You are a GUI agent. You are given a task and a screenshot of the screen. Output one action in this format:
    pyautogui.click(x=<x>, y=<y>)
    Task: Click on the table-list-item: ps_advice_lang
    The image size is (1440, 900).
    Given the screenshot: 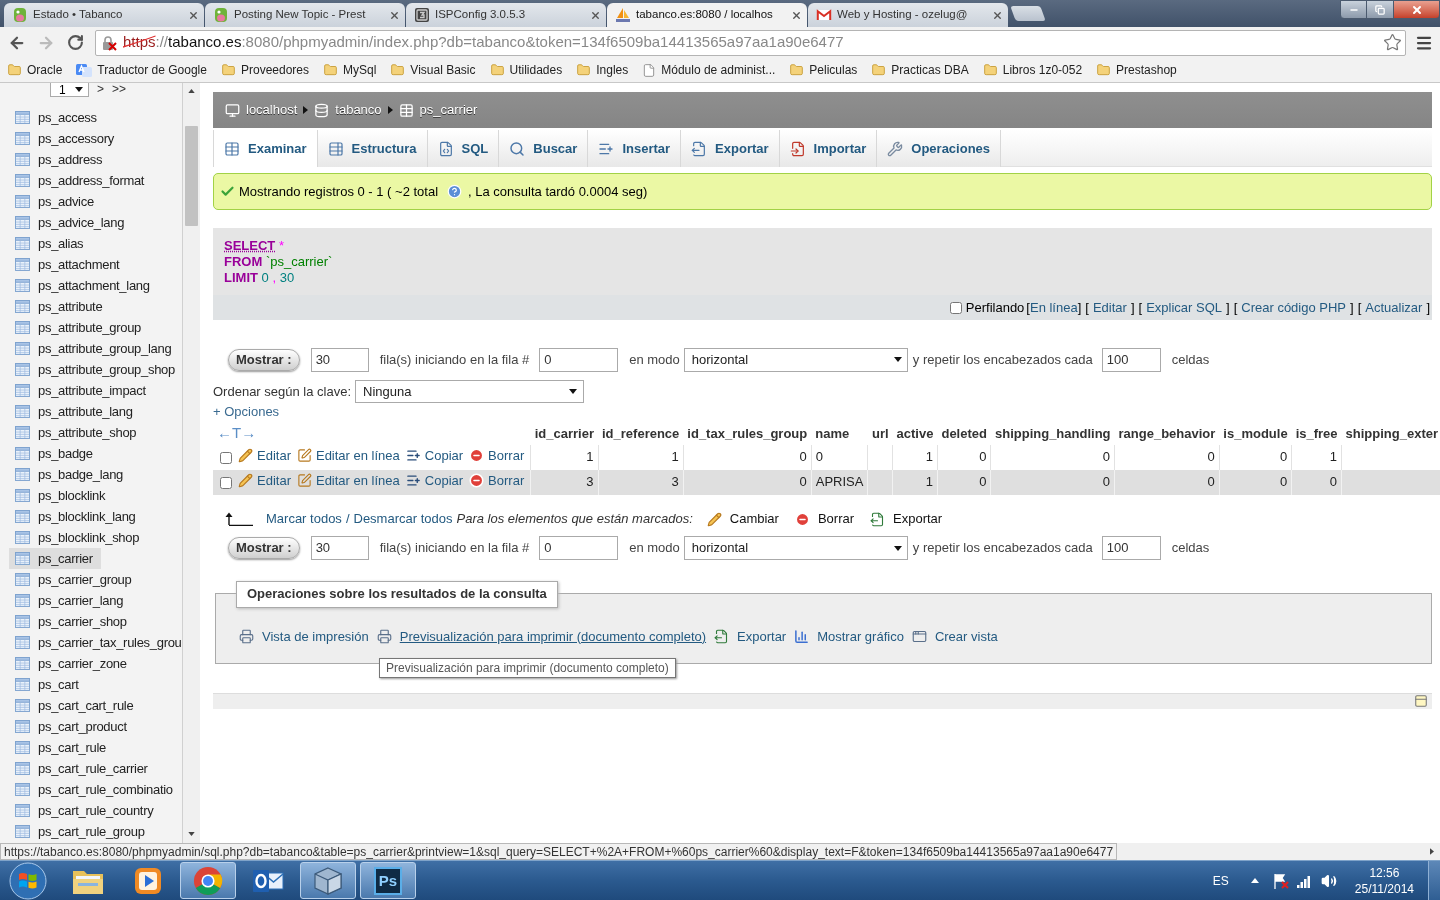 What is the action you would take?
    pyautogui.click(x=71, y=222)
    